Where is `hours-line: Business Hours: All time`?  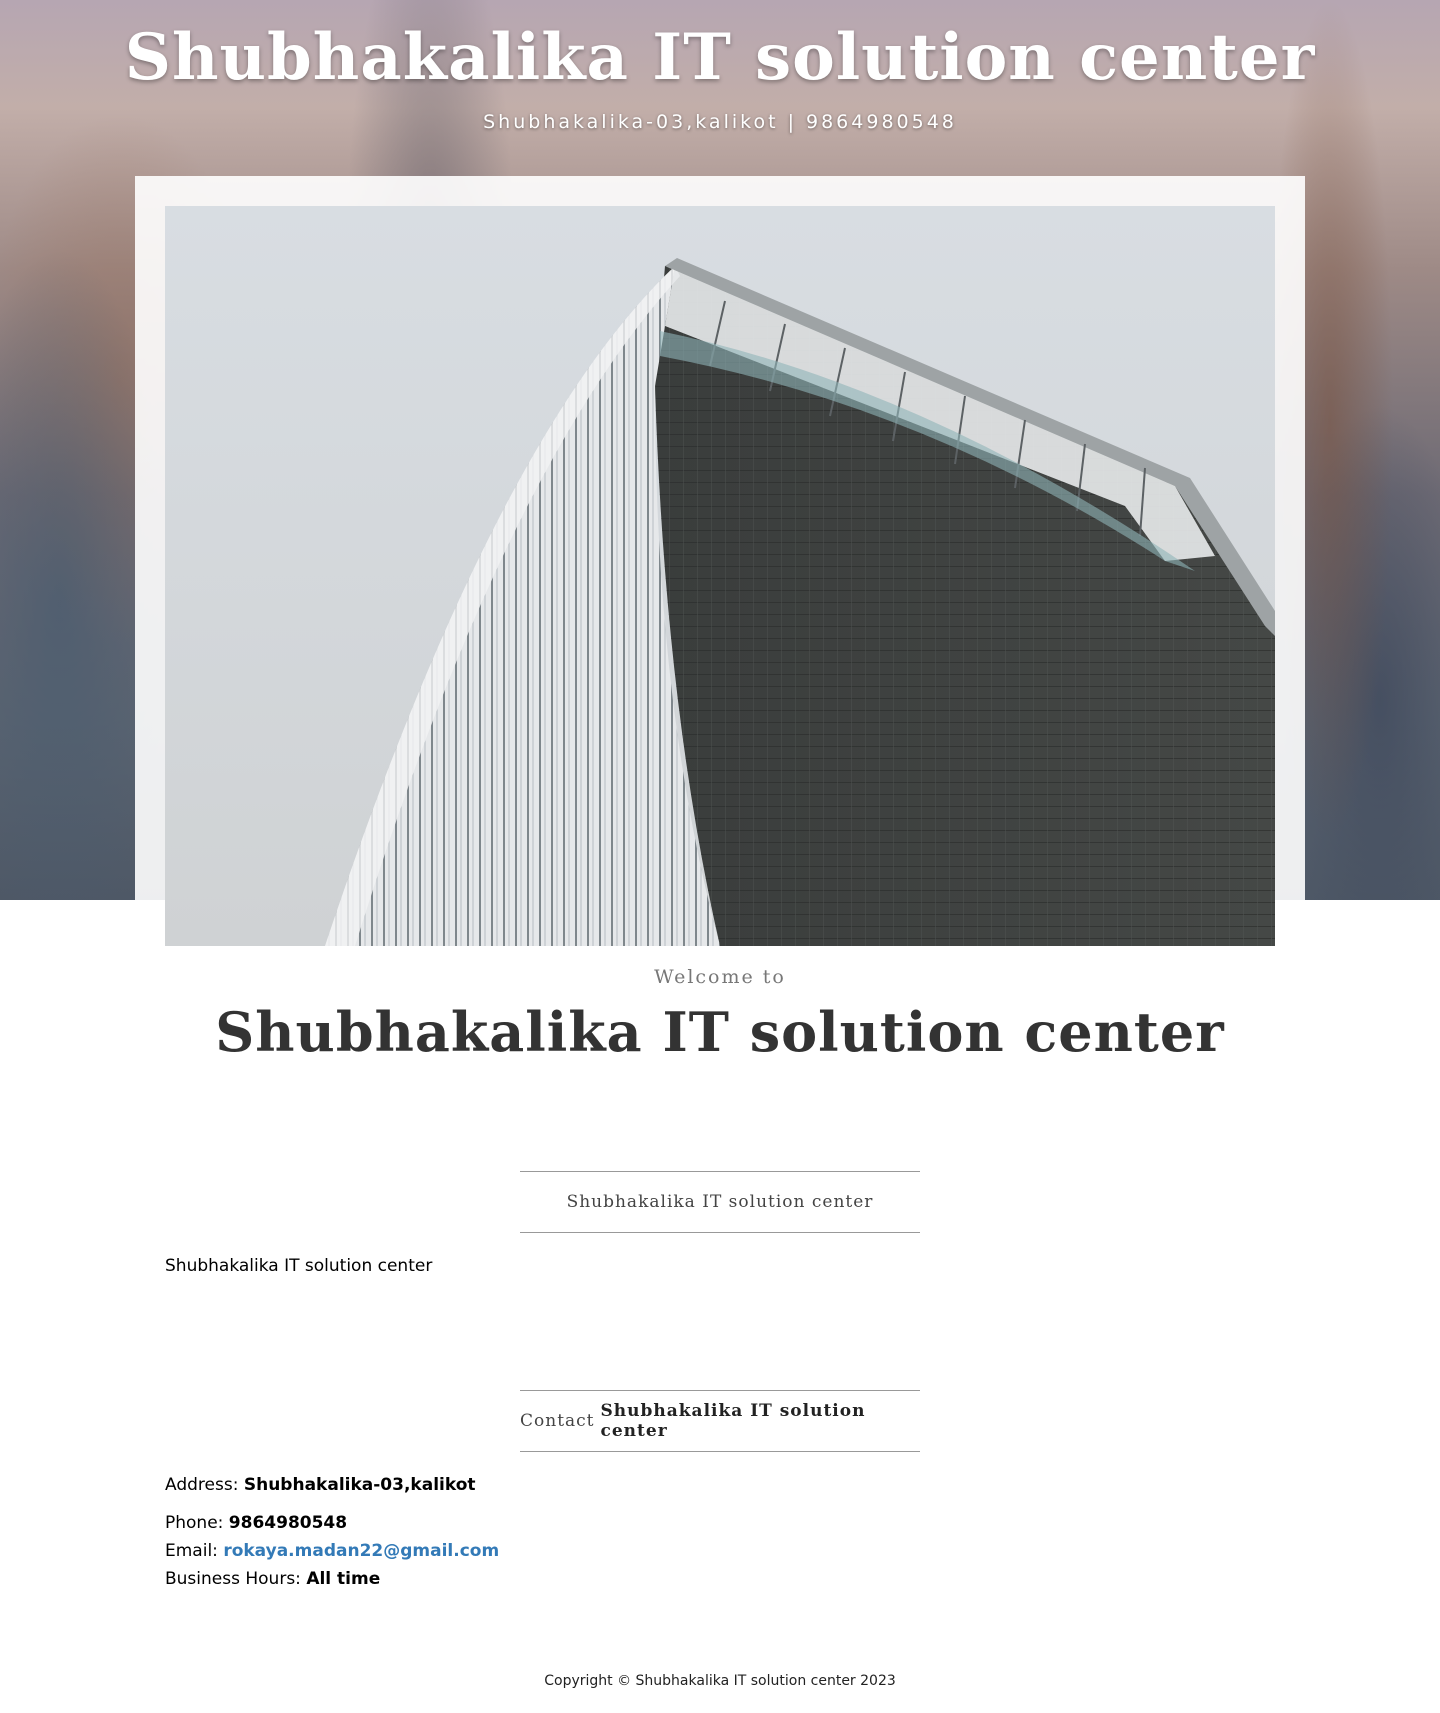 hours-line: Business Hours: All time is located at coordinates (272, 1579).